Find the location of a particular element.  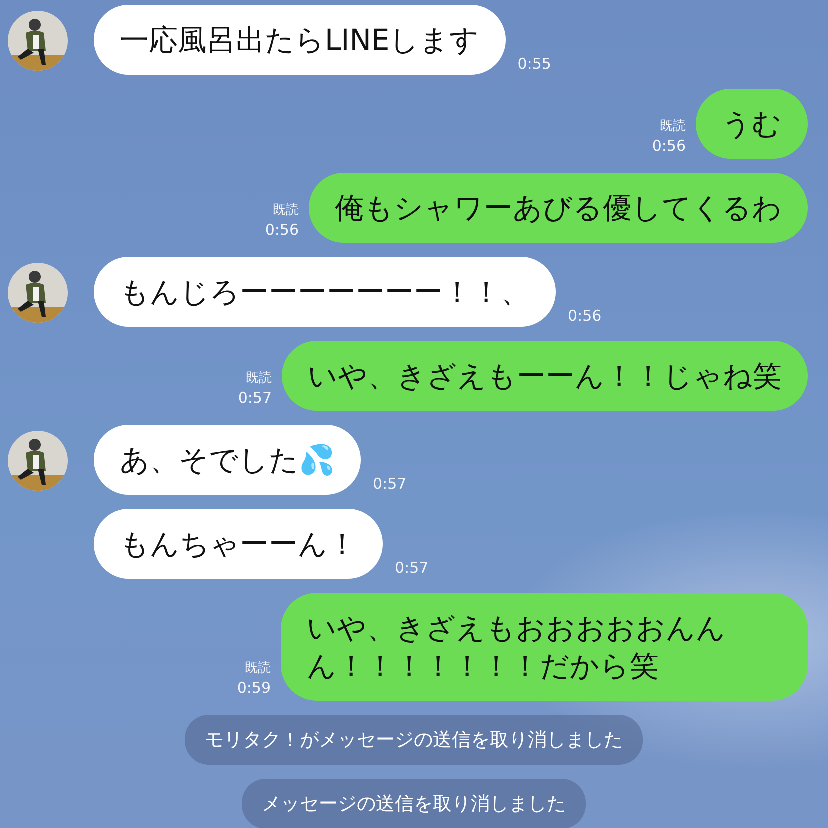

message-bubble: いや、きざえもーーん！！じゃね笑 is located at coordinates (545, 376).